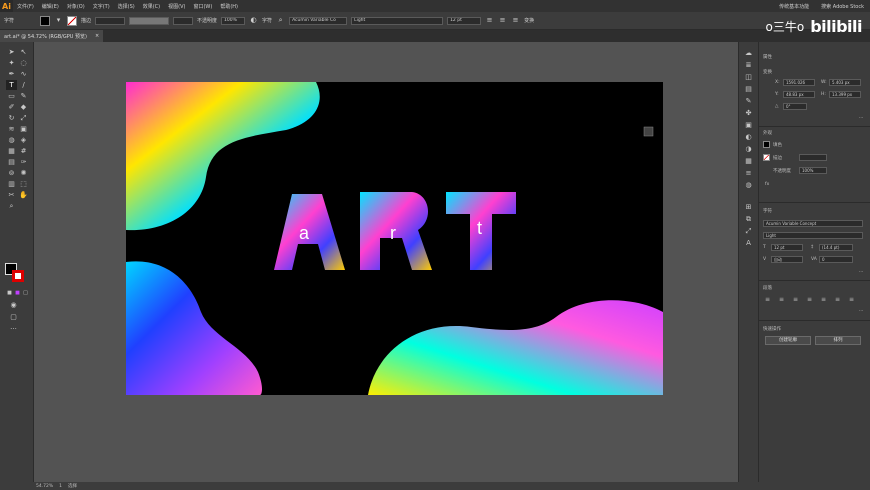 The width and height of the screenshot is (870, 490). What do you see at coordinates (23, 195) in the screenshot?
I see `hand-tool-icon: ✋` at bounding box center [23, 195].